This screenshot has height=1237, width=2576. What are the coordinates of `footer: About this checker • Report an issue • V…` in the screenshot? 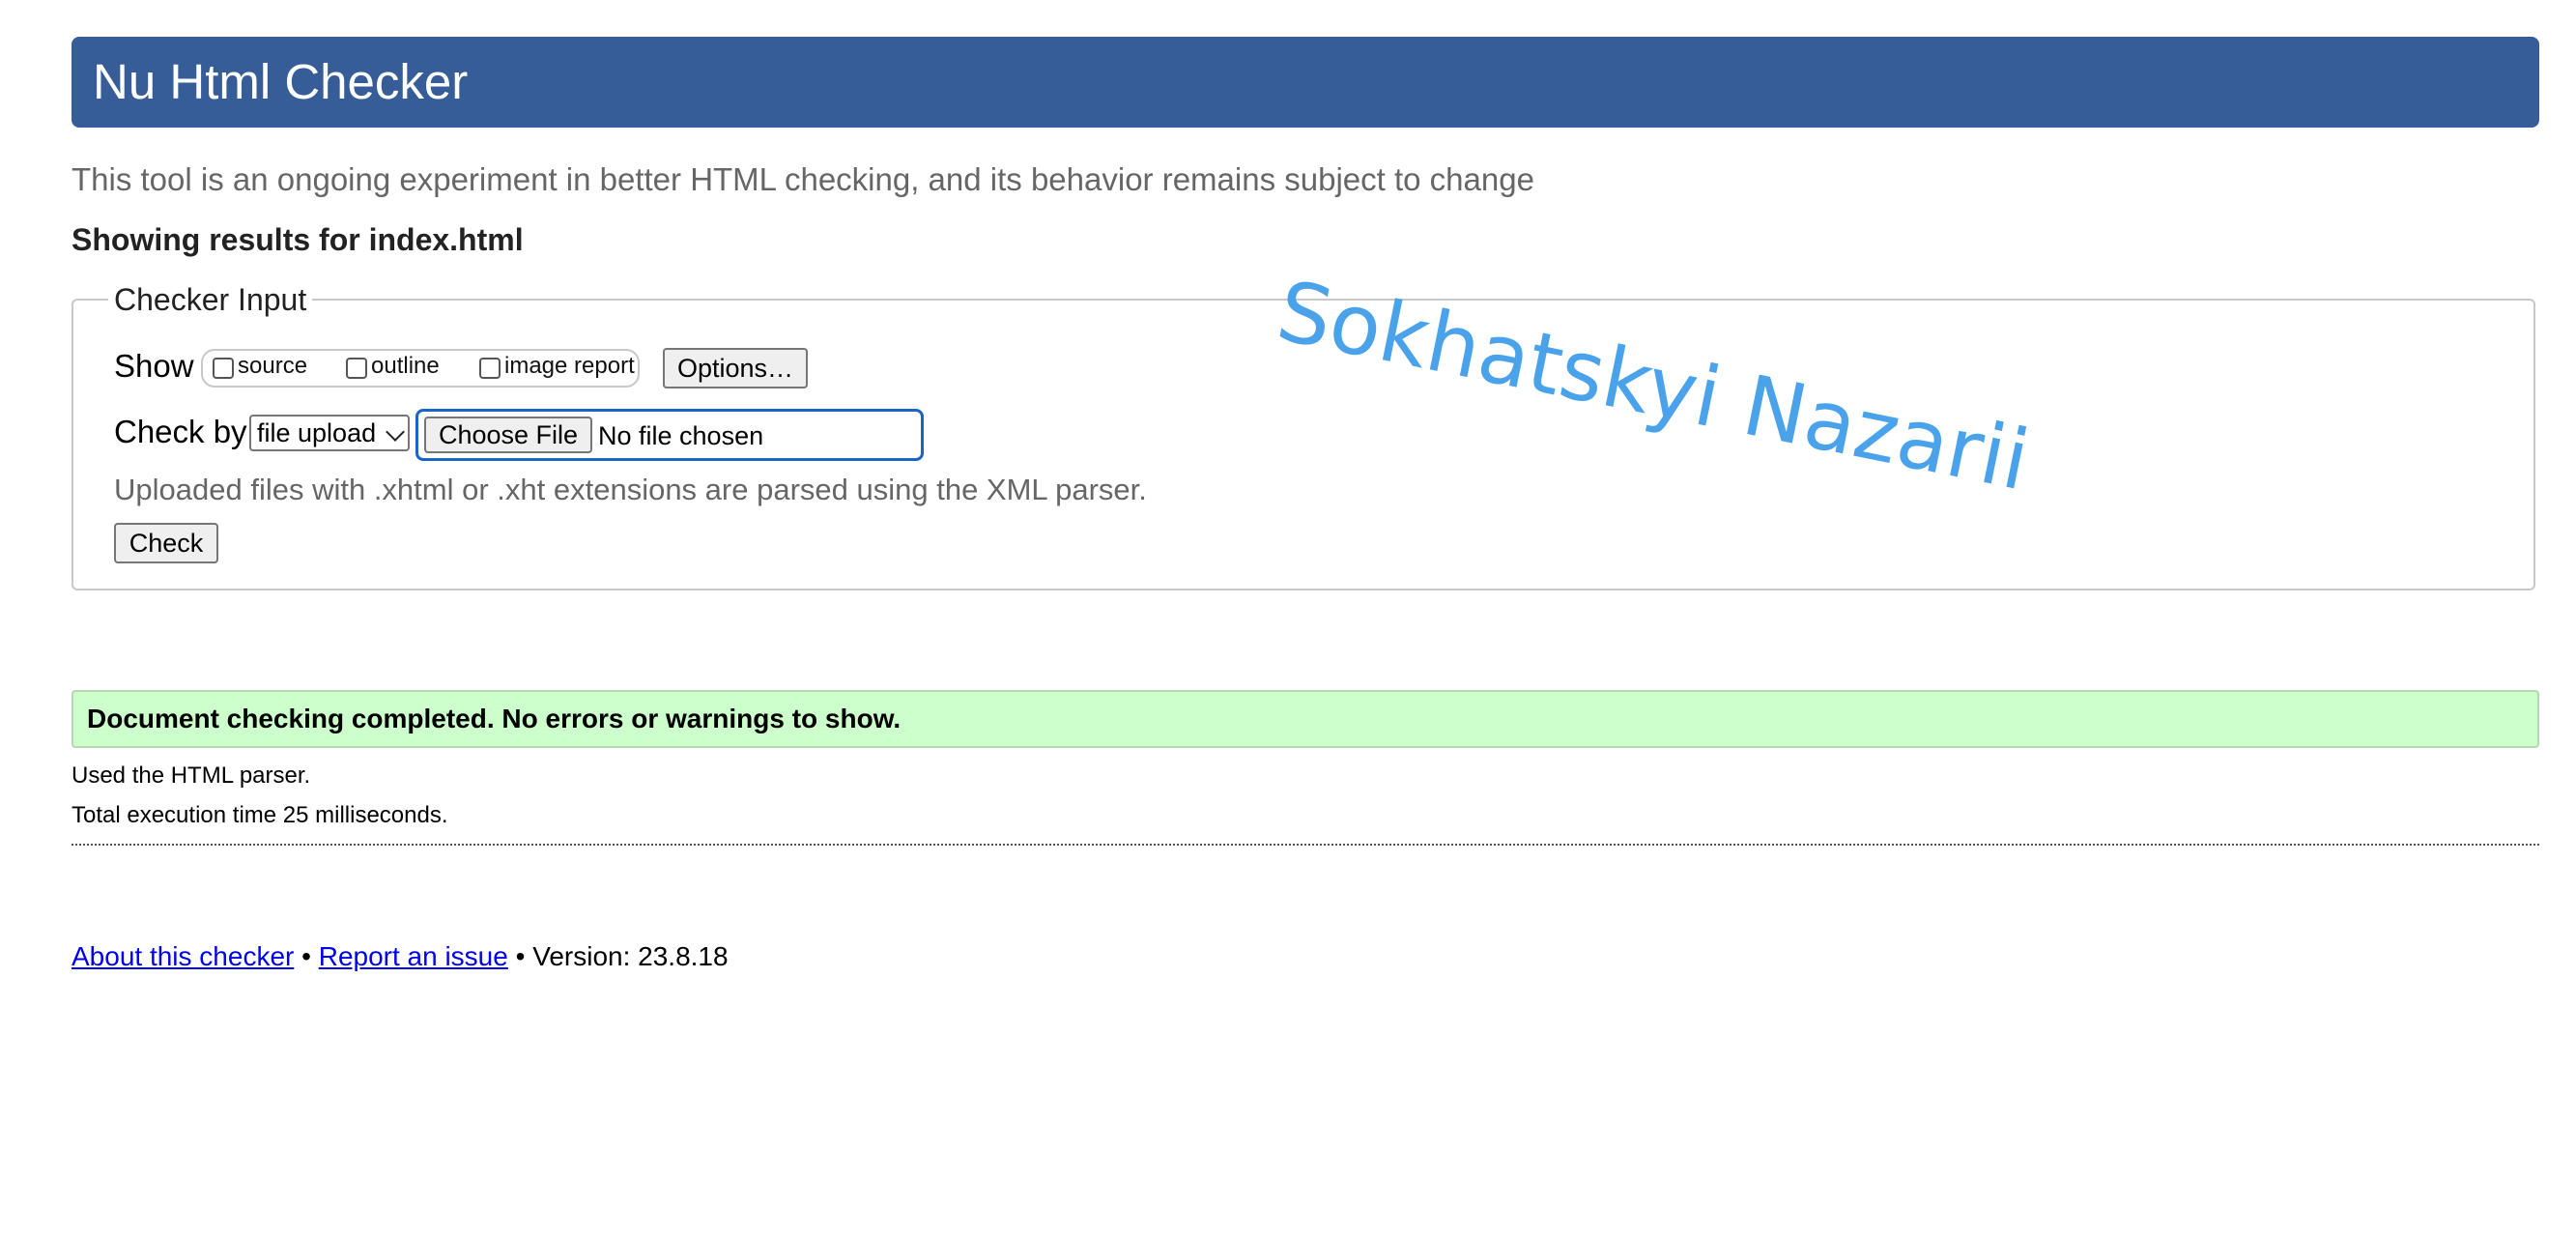 It's located at (401, 957).